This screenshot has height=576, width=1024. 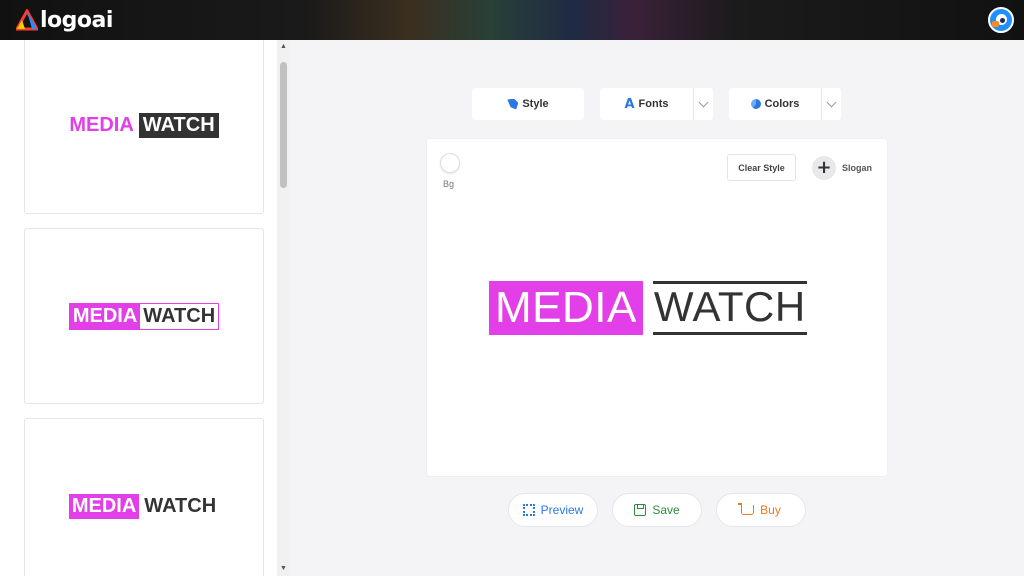 What do you see at coordinates (770, 510) in the screenshot?
I see `buy-label: Buy` at bounding box center [770, 510].